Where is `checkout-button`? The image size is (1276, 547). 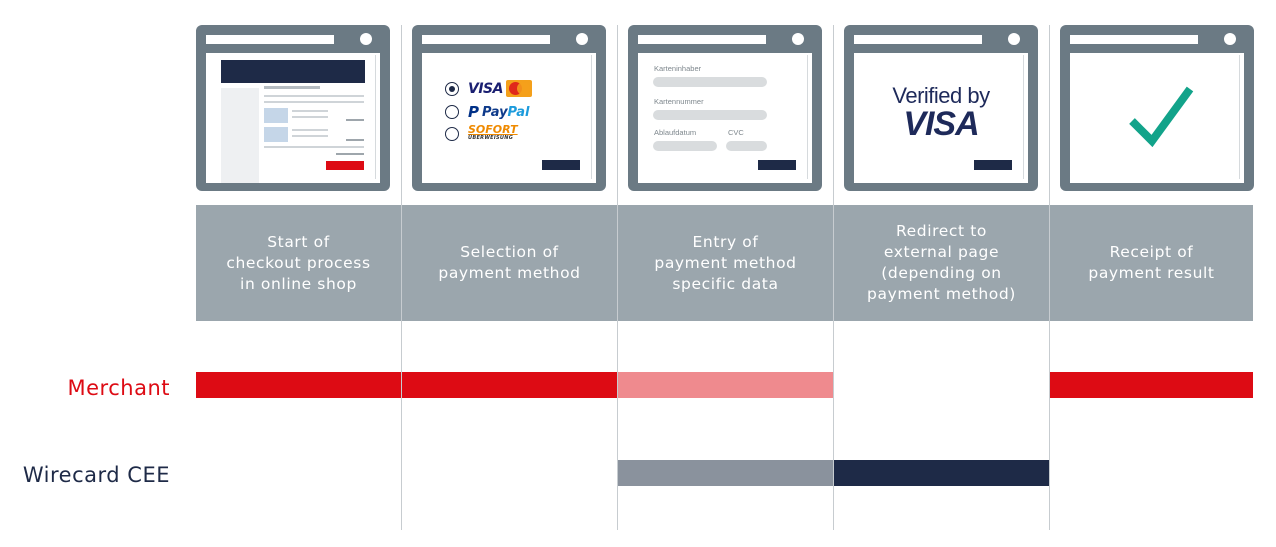
checkout-button is located at coordinates (345, 165).